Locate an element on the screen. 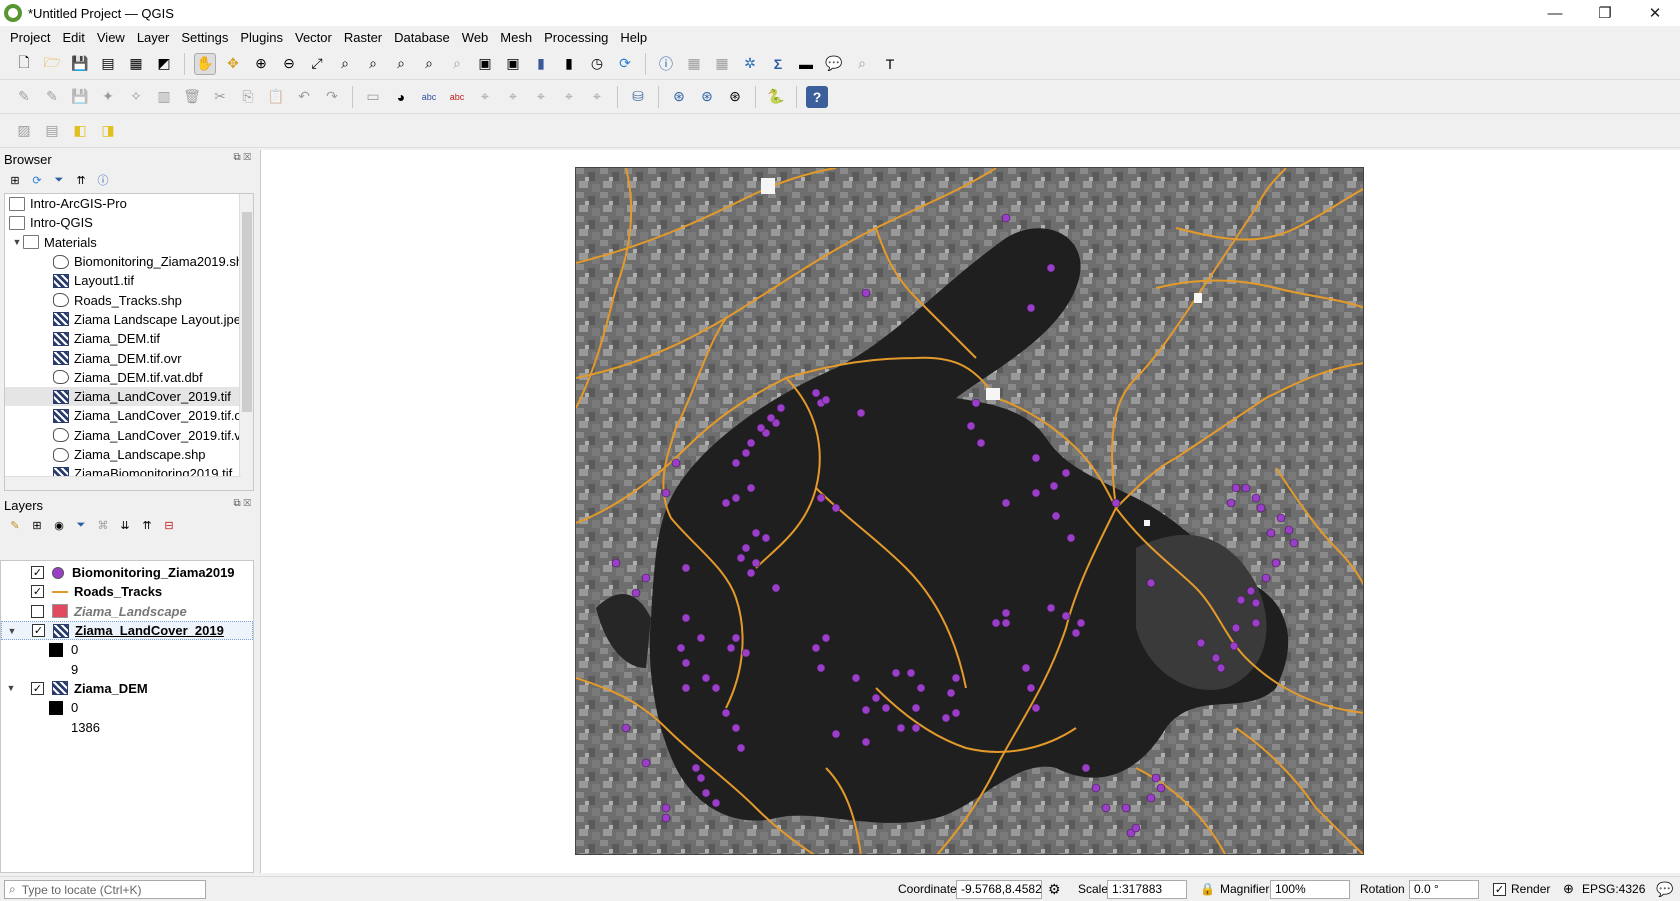 The height and width of the screenshot is (901, 1680). label-abc-red-icon: abc is located at coordinates (457, 97).